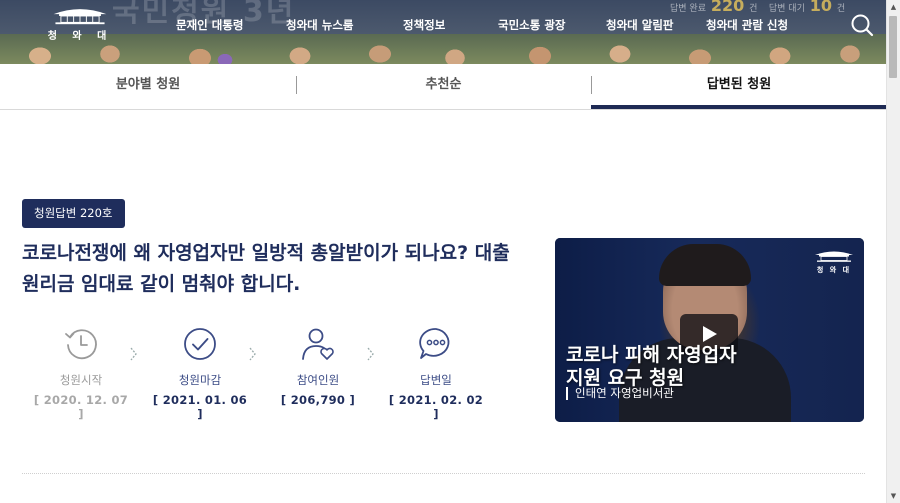 The width and height of the screenshot is (900, 503). Describe the element at coordinates (424, 25) in the screenshot. I see `nav-policy: 정책정보` at that location.